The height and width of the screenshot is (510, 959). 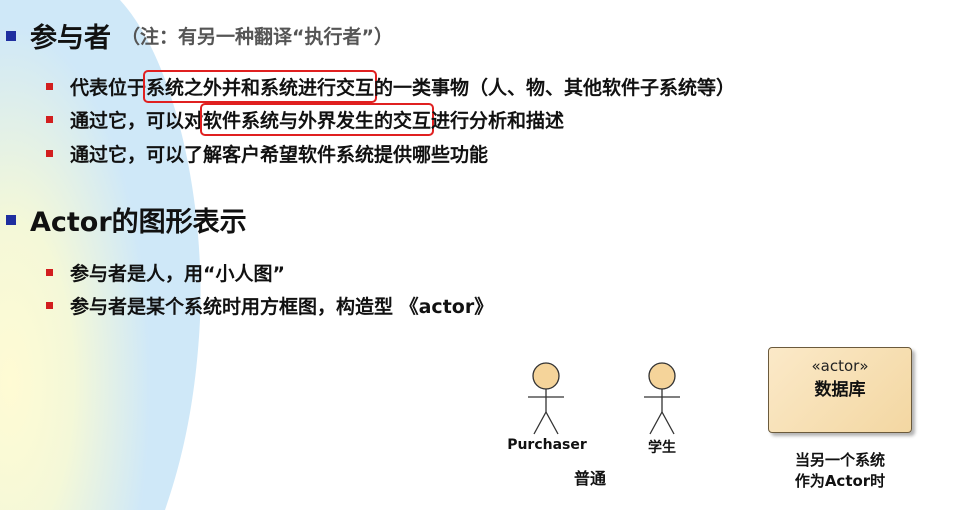 I want to click on box-name: 数据库, so click(x=840, y=390).